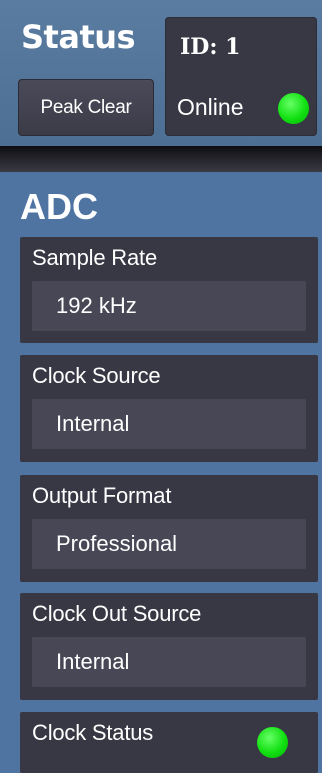  What do you see at coordinates (86, 107) in the screenshot?
I see `peak-clear-button: Peak Clear` at bounding box center [86, 107].